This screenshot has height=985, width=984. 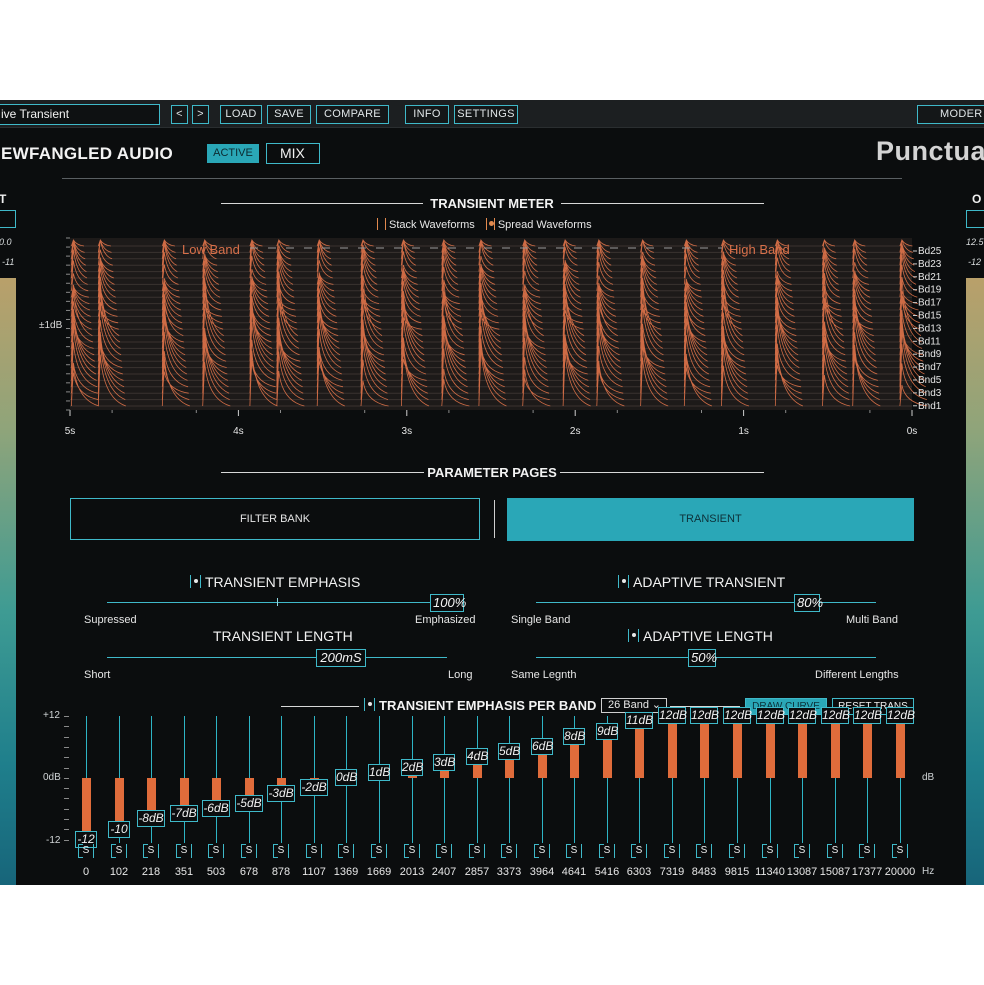 I want to click on band-gain-value: -7dB, so click(x=184, y=814).